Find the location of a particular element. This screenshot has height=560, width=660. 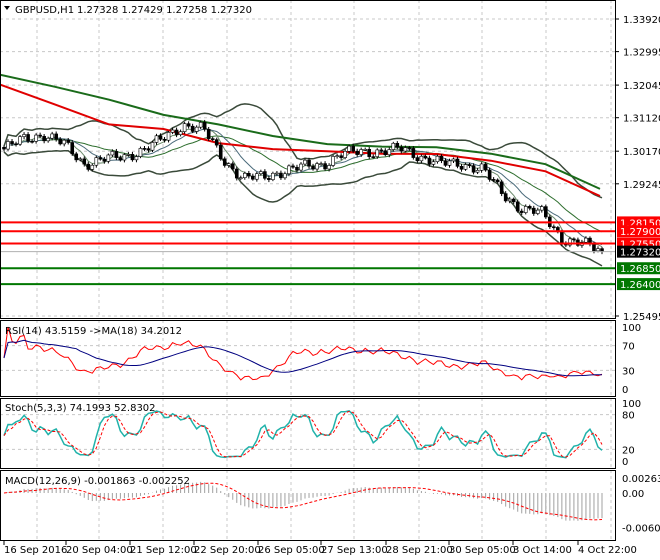

macd-panel is located at coordinates (303, 501).